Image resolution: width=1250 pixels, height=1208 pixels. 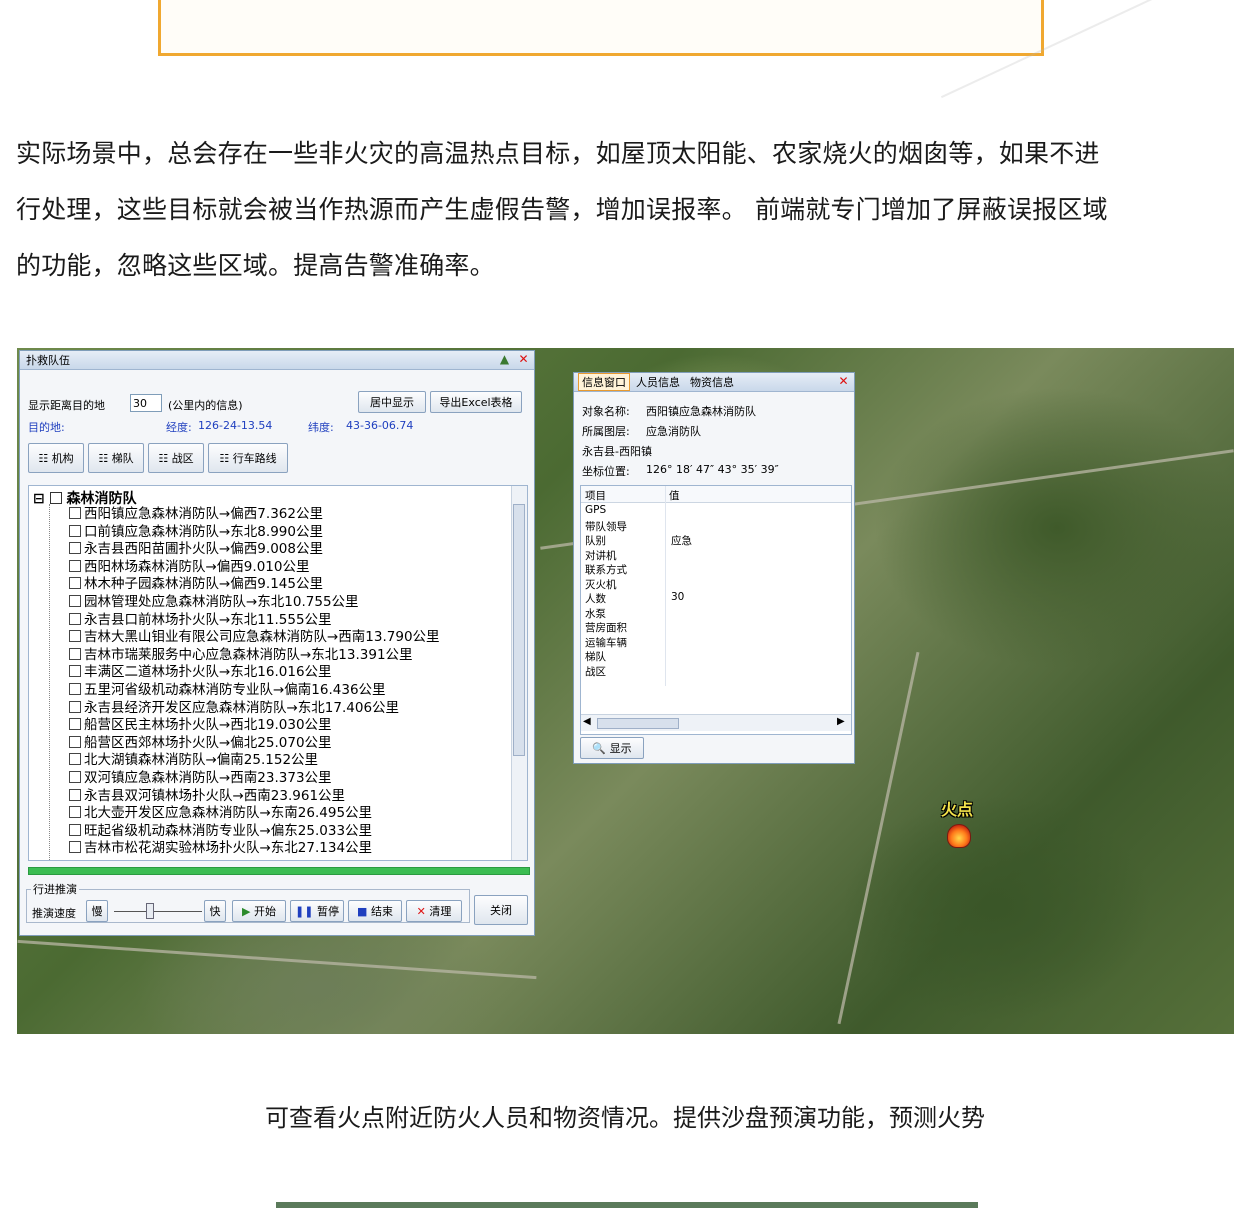 I want to click on minimize-icon: ▲, so click(x=504, y=359).